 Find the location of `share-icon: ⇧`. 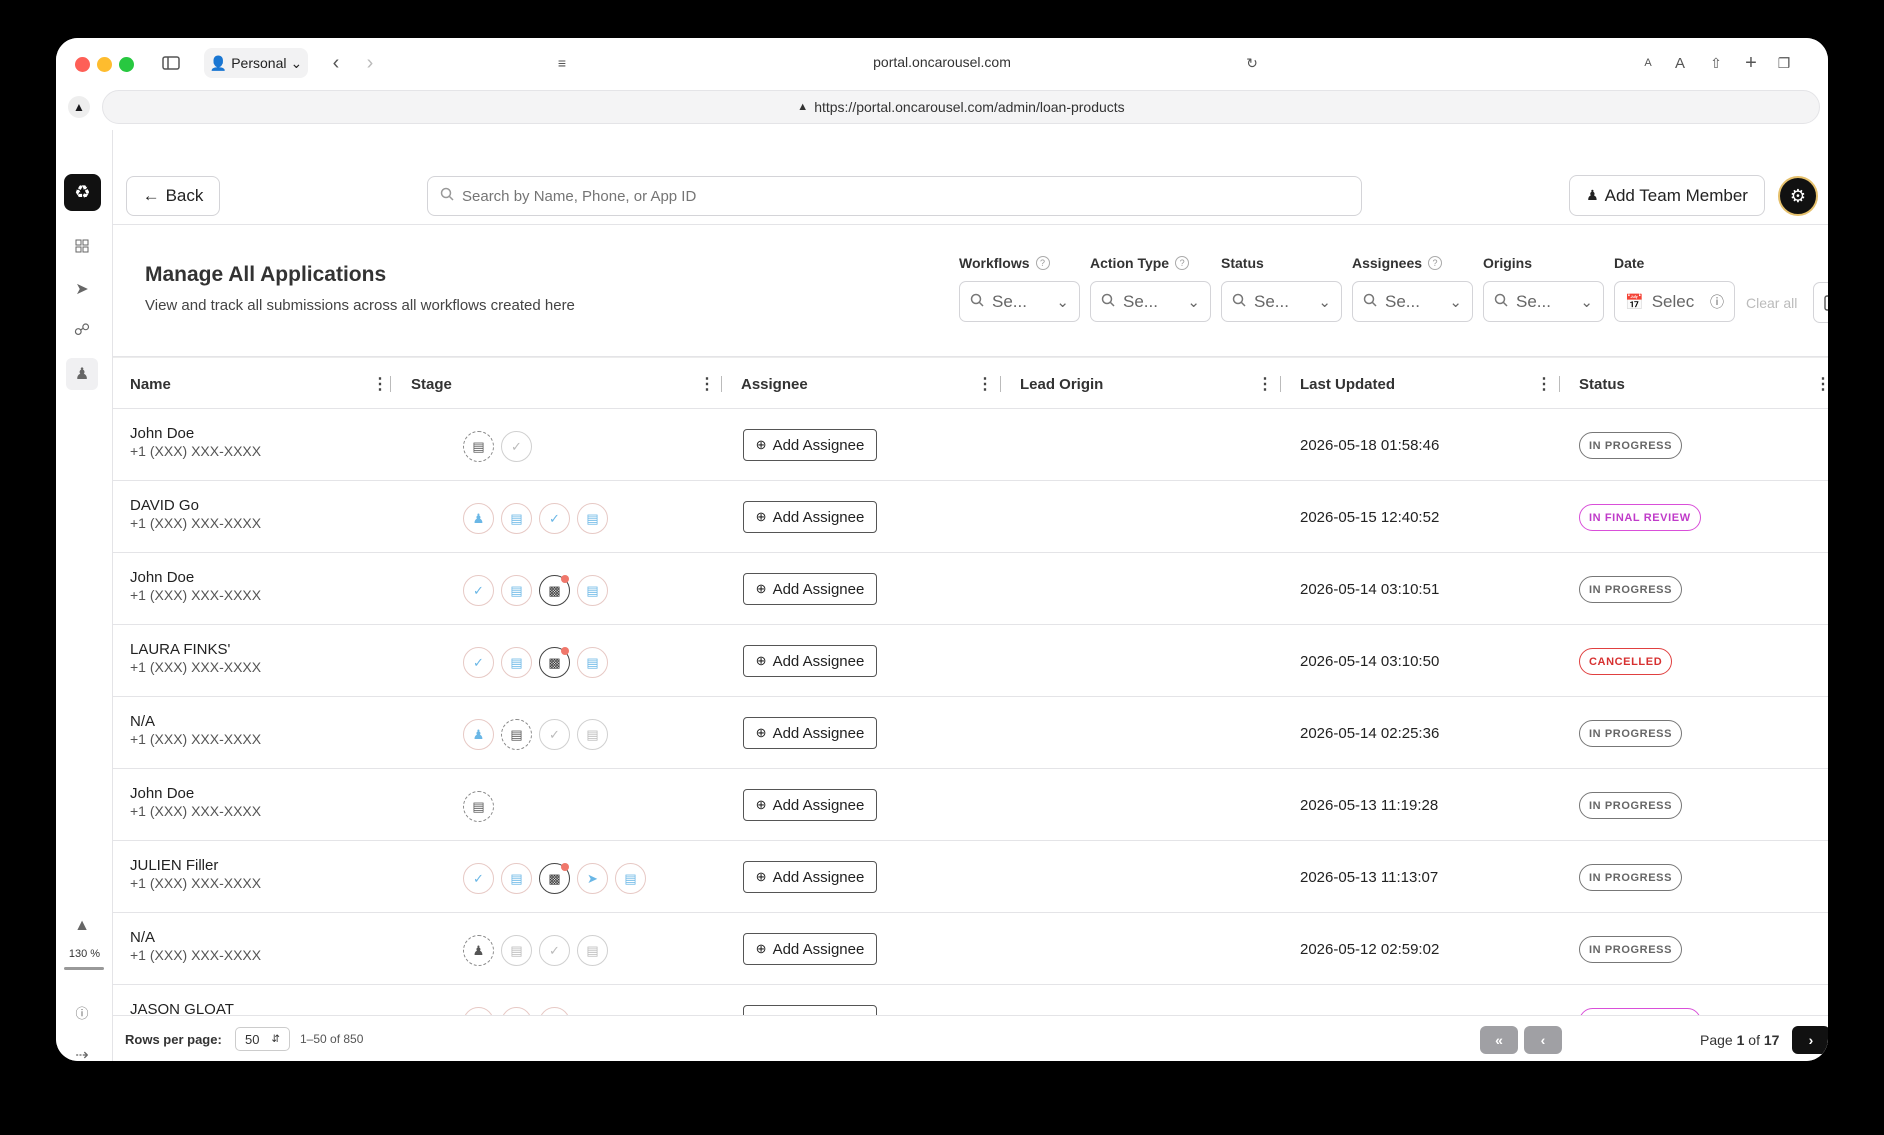

share-icon: ⇧ is located at coordinates (1716, 63).